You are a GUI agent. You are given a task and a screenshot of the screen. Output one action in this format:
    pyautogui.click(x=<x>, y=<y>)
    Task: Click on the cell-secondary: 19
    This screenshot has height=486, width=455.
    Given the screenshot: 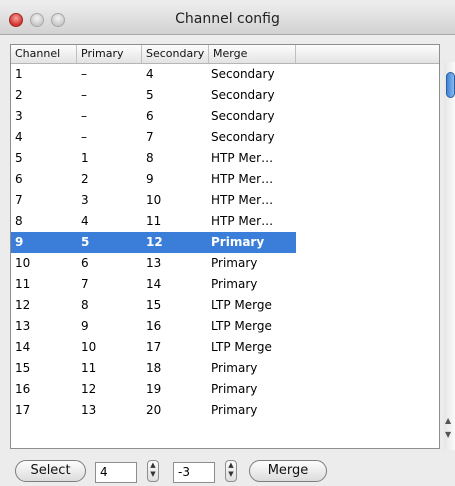 What is the action you would take?
    pyautogui.click(x=154, y=389)
    